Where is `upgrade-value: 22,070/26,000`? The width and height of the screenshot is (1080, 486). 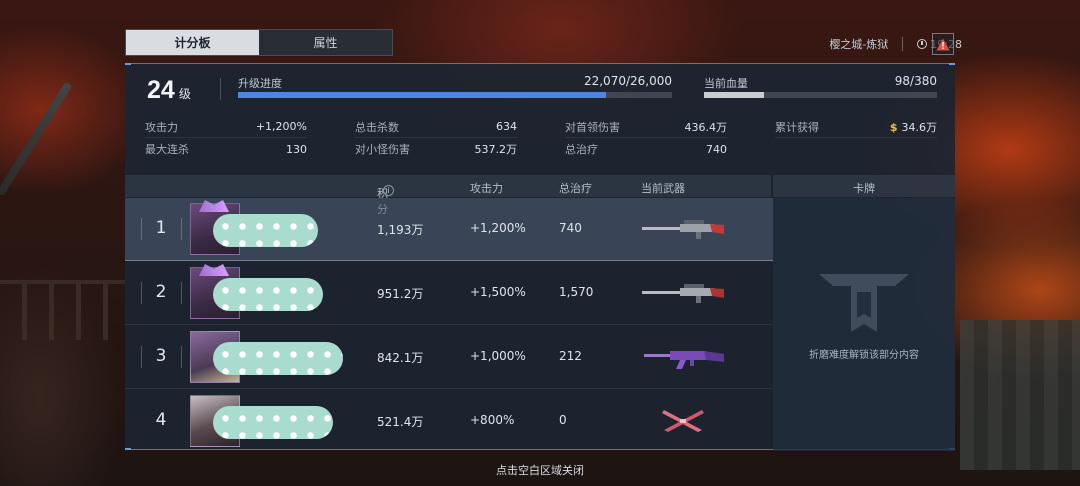 upgrade-value: 22,070/26,000 is located at coordinates (627, 81).